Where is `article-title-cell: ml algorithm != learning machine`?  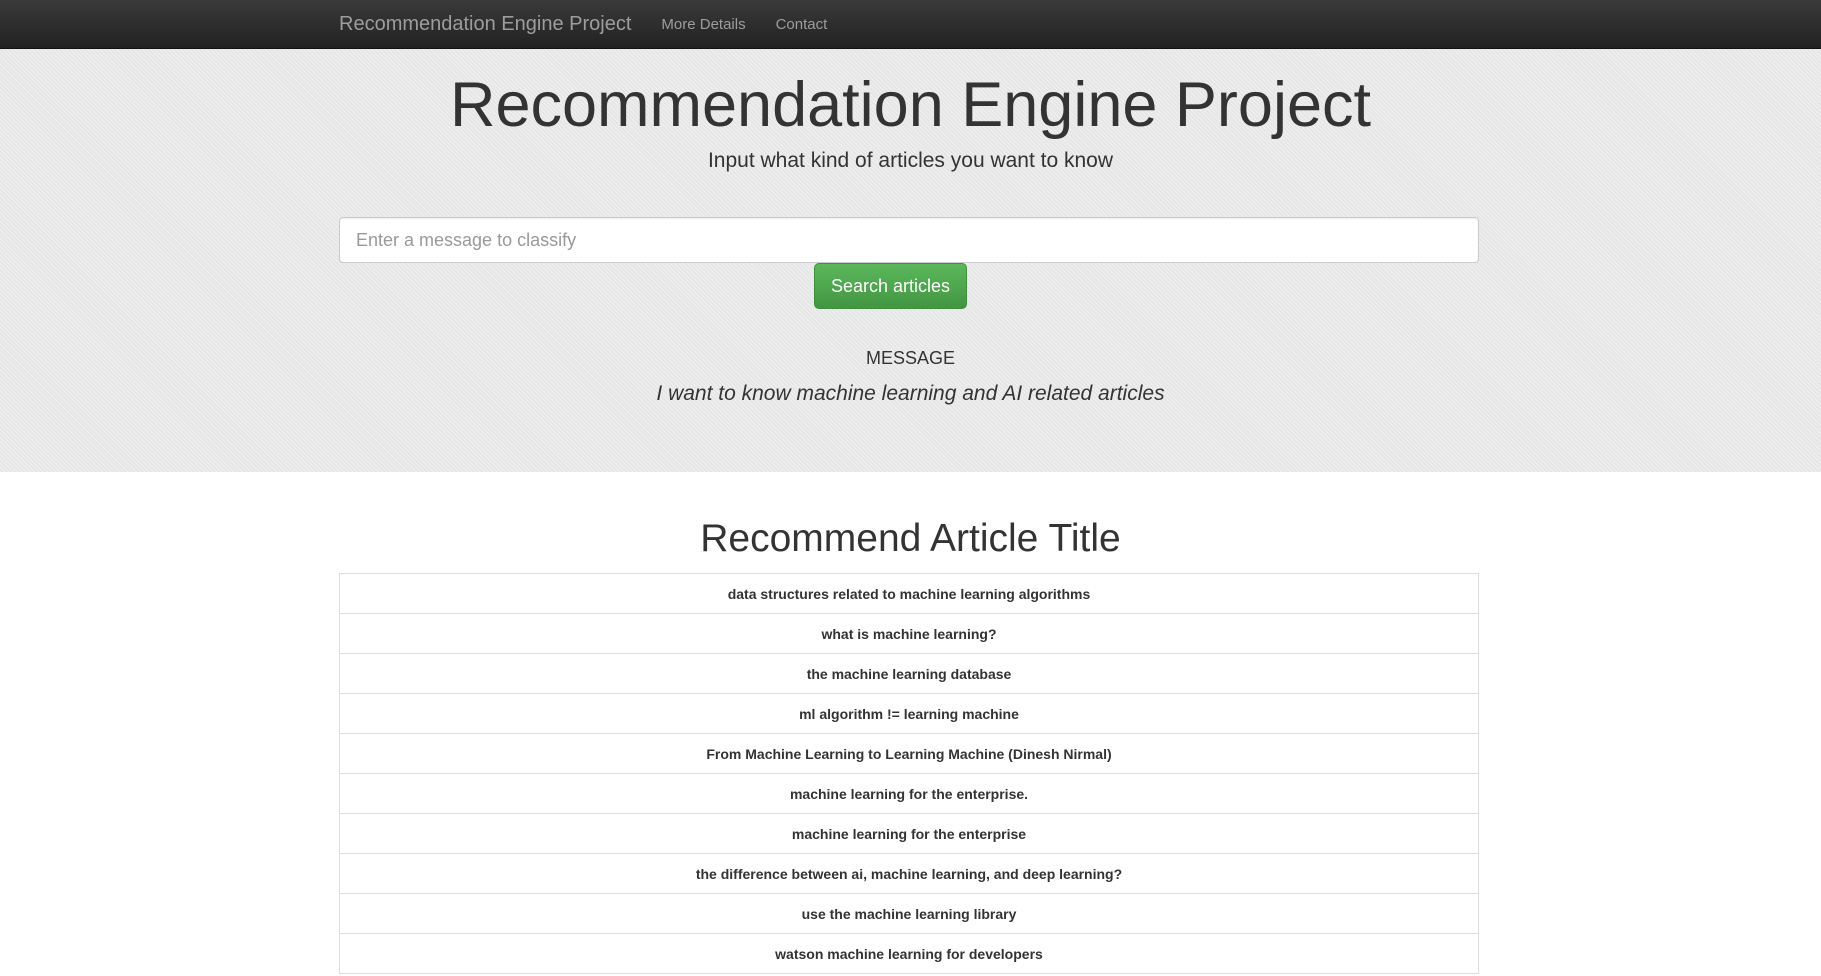 article-title-cell: ml algorithm != learning machine is located at coordinates (909, 713).